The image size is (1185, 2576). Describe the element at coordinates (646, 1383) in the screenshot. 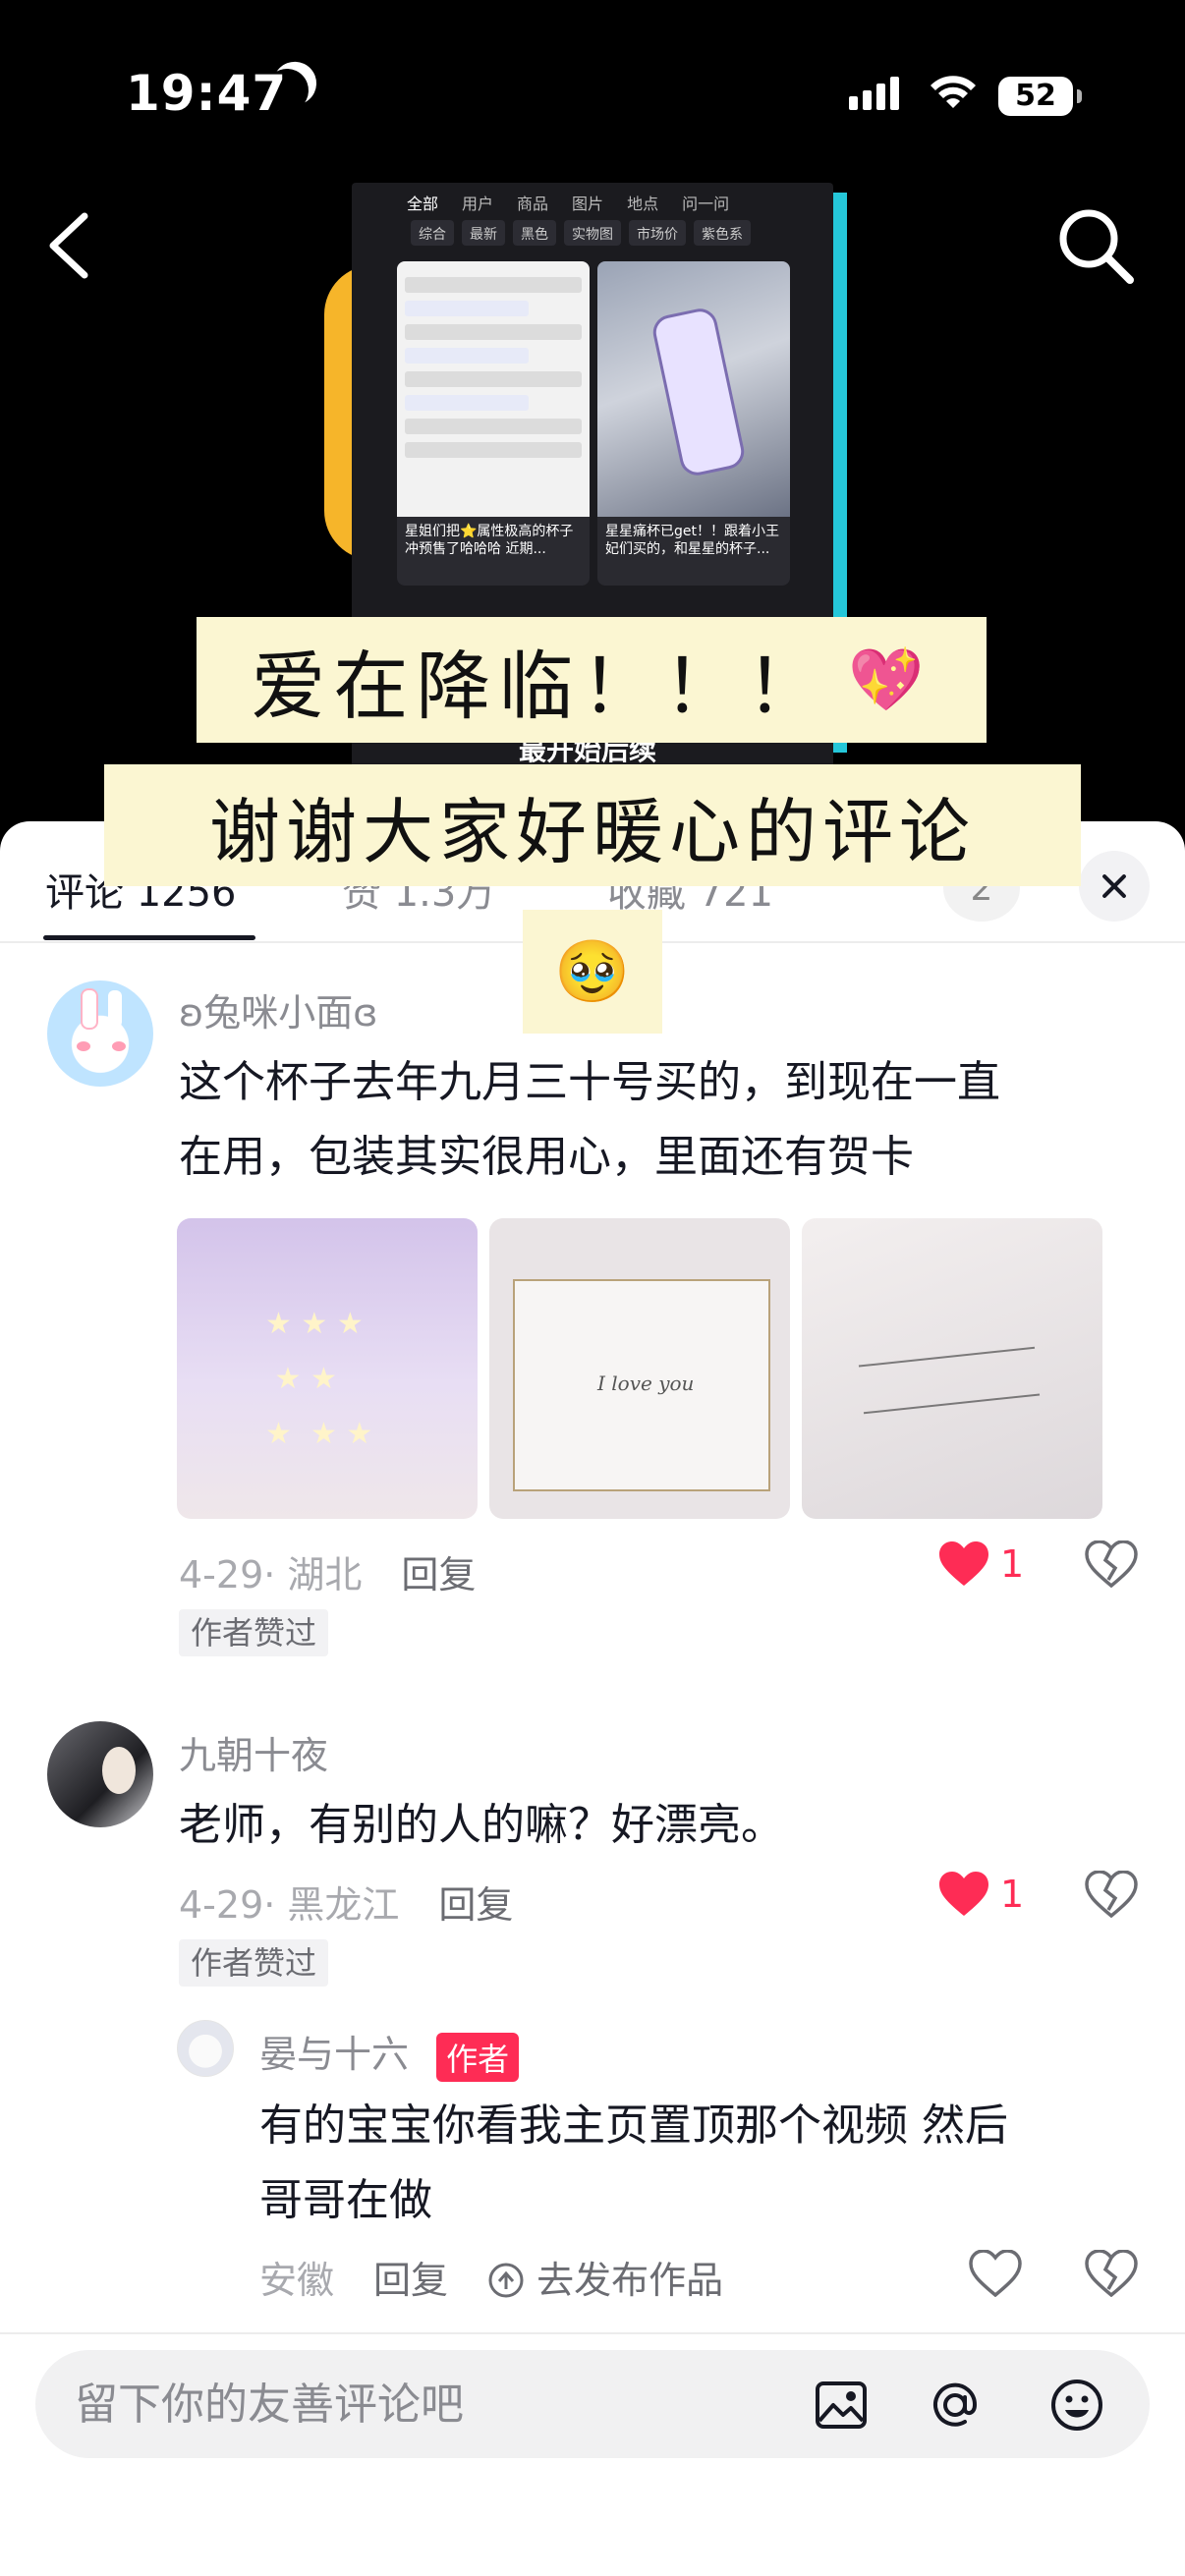

I see `card-text: I love you` at that location.